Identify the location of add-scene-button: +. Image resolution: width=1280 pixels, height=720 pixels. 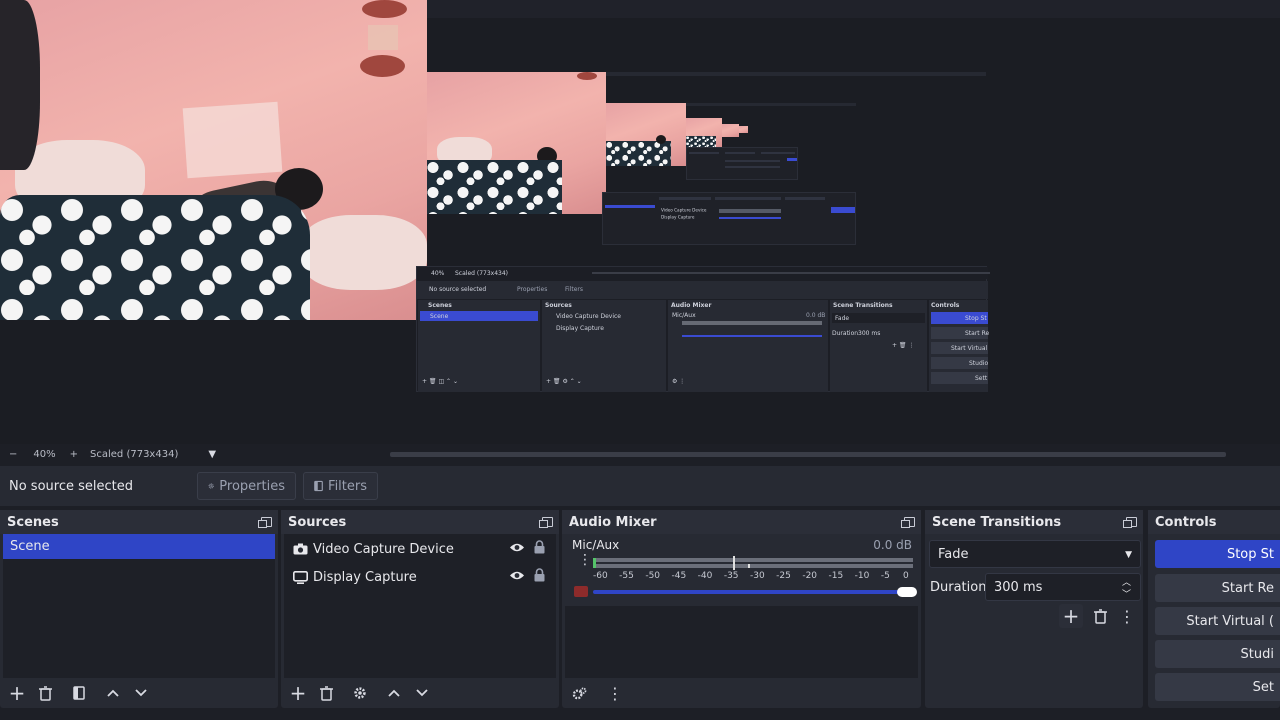
(17, 693).